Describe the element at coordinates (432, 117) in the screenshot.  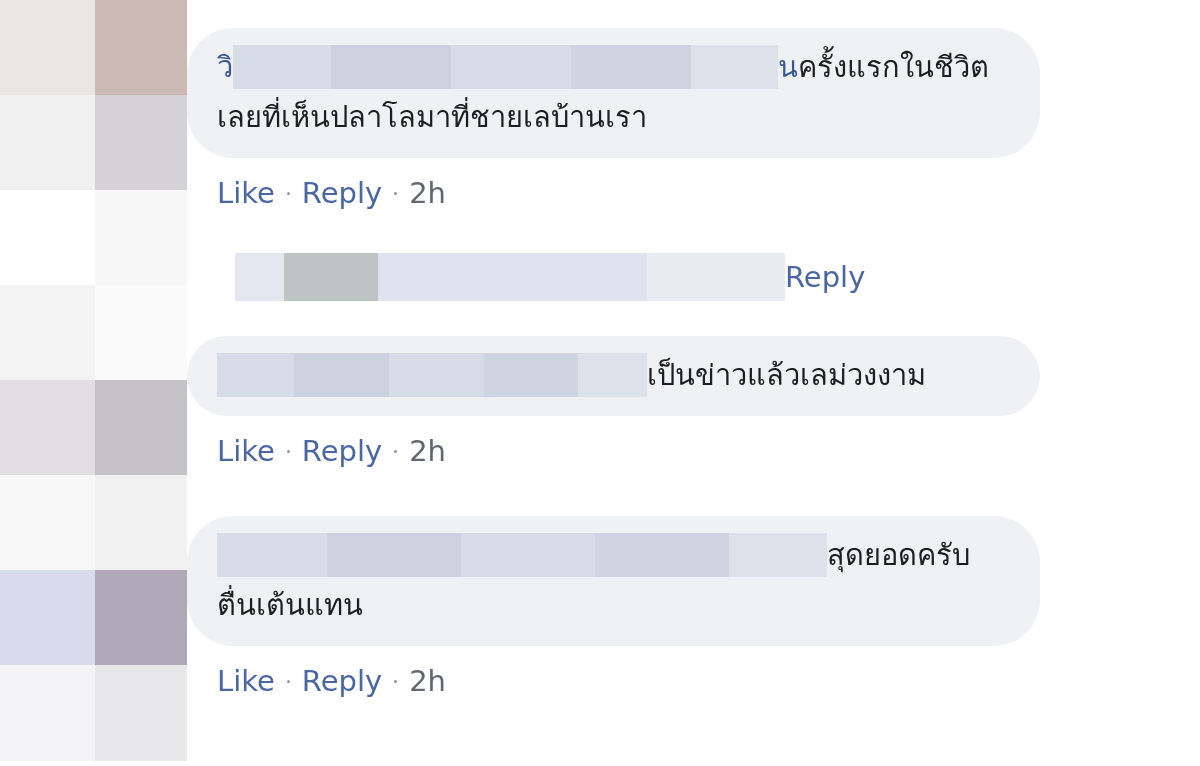
I see `comment-text: เลยที่เห็นปลาโลมาที่ชายเลบ้านเรา` at that location.